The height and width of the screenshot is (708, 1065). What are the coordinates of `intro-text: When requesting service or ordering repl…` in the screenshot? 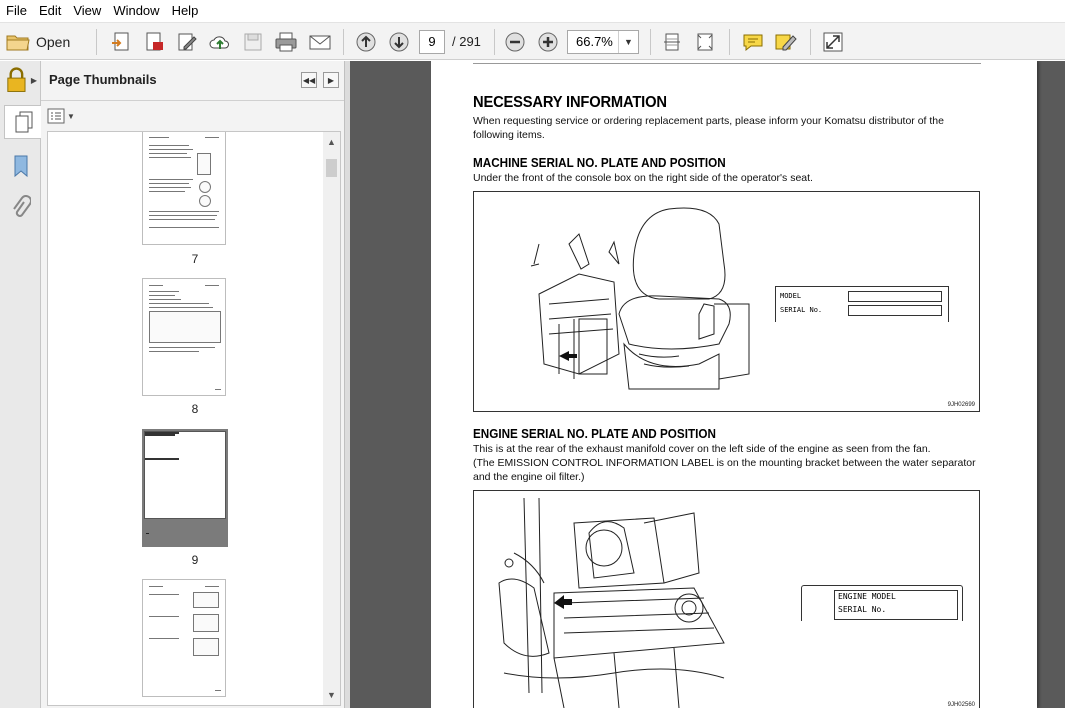 It's located at (708, 128).